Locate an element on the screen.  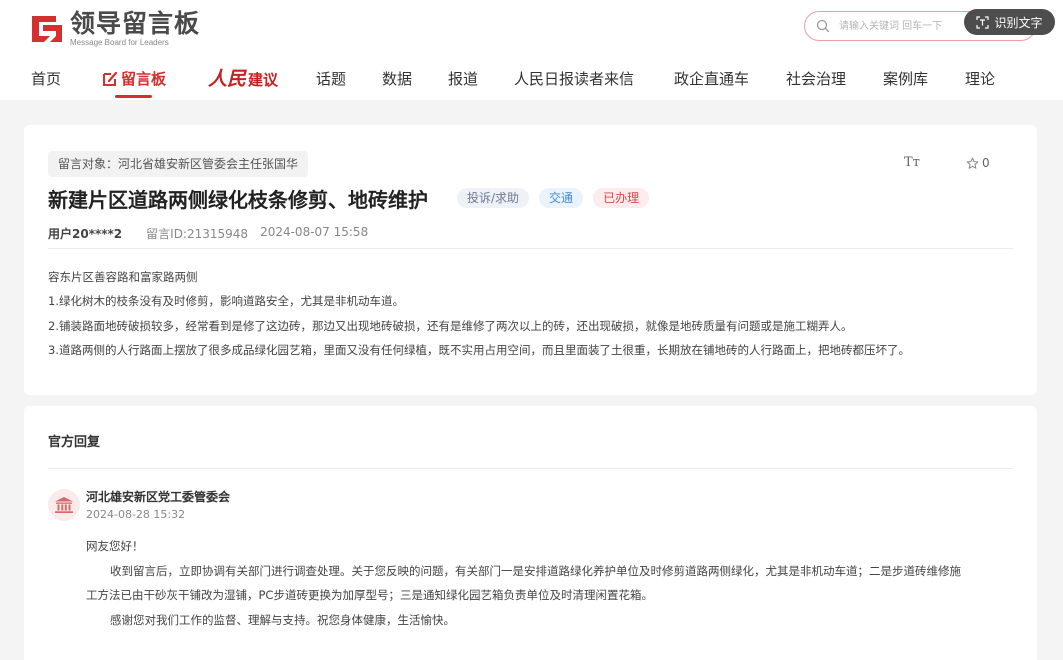
nav-home: 首页 is located at coordinates (46, 78).